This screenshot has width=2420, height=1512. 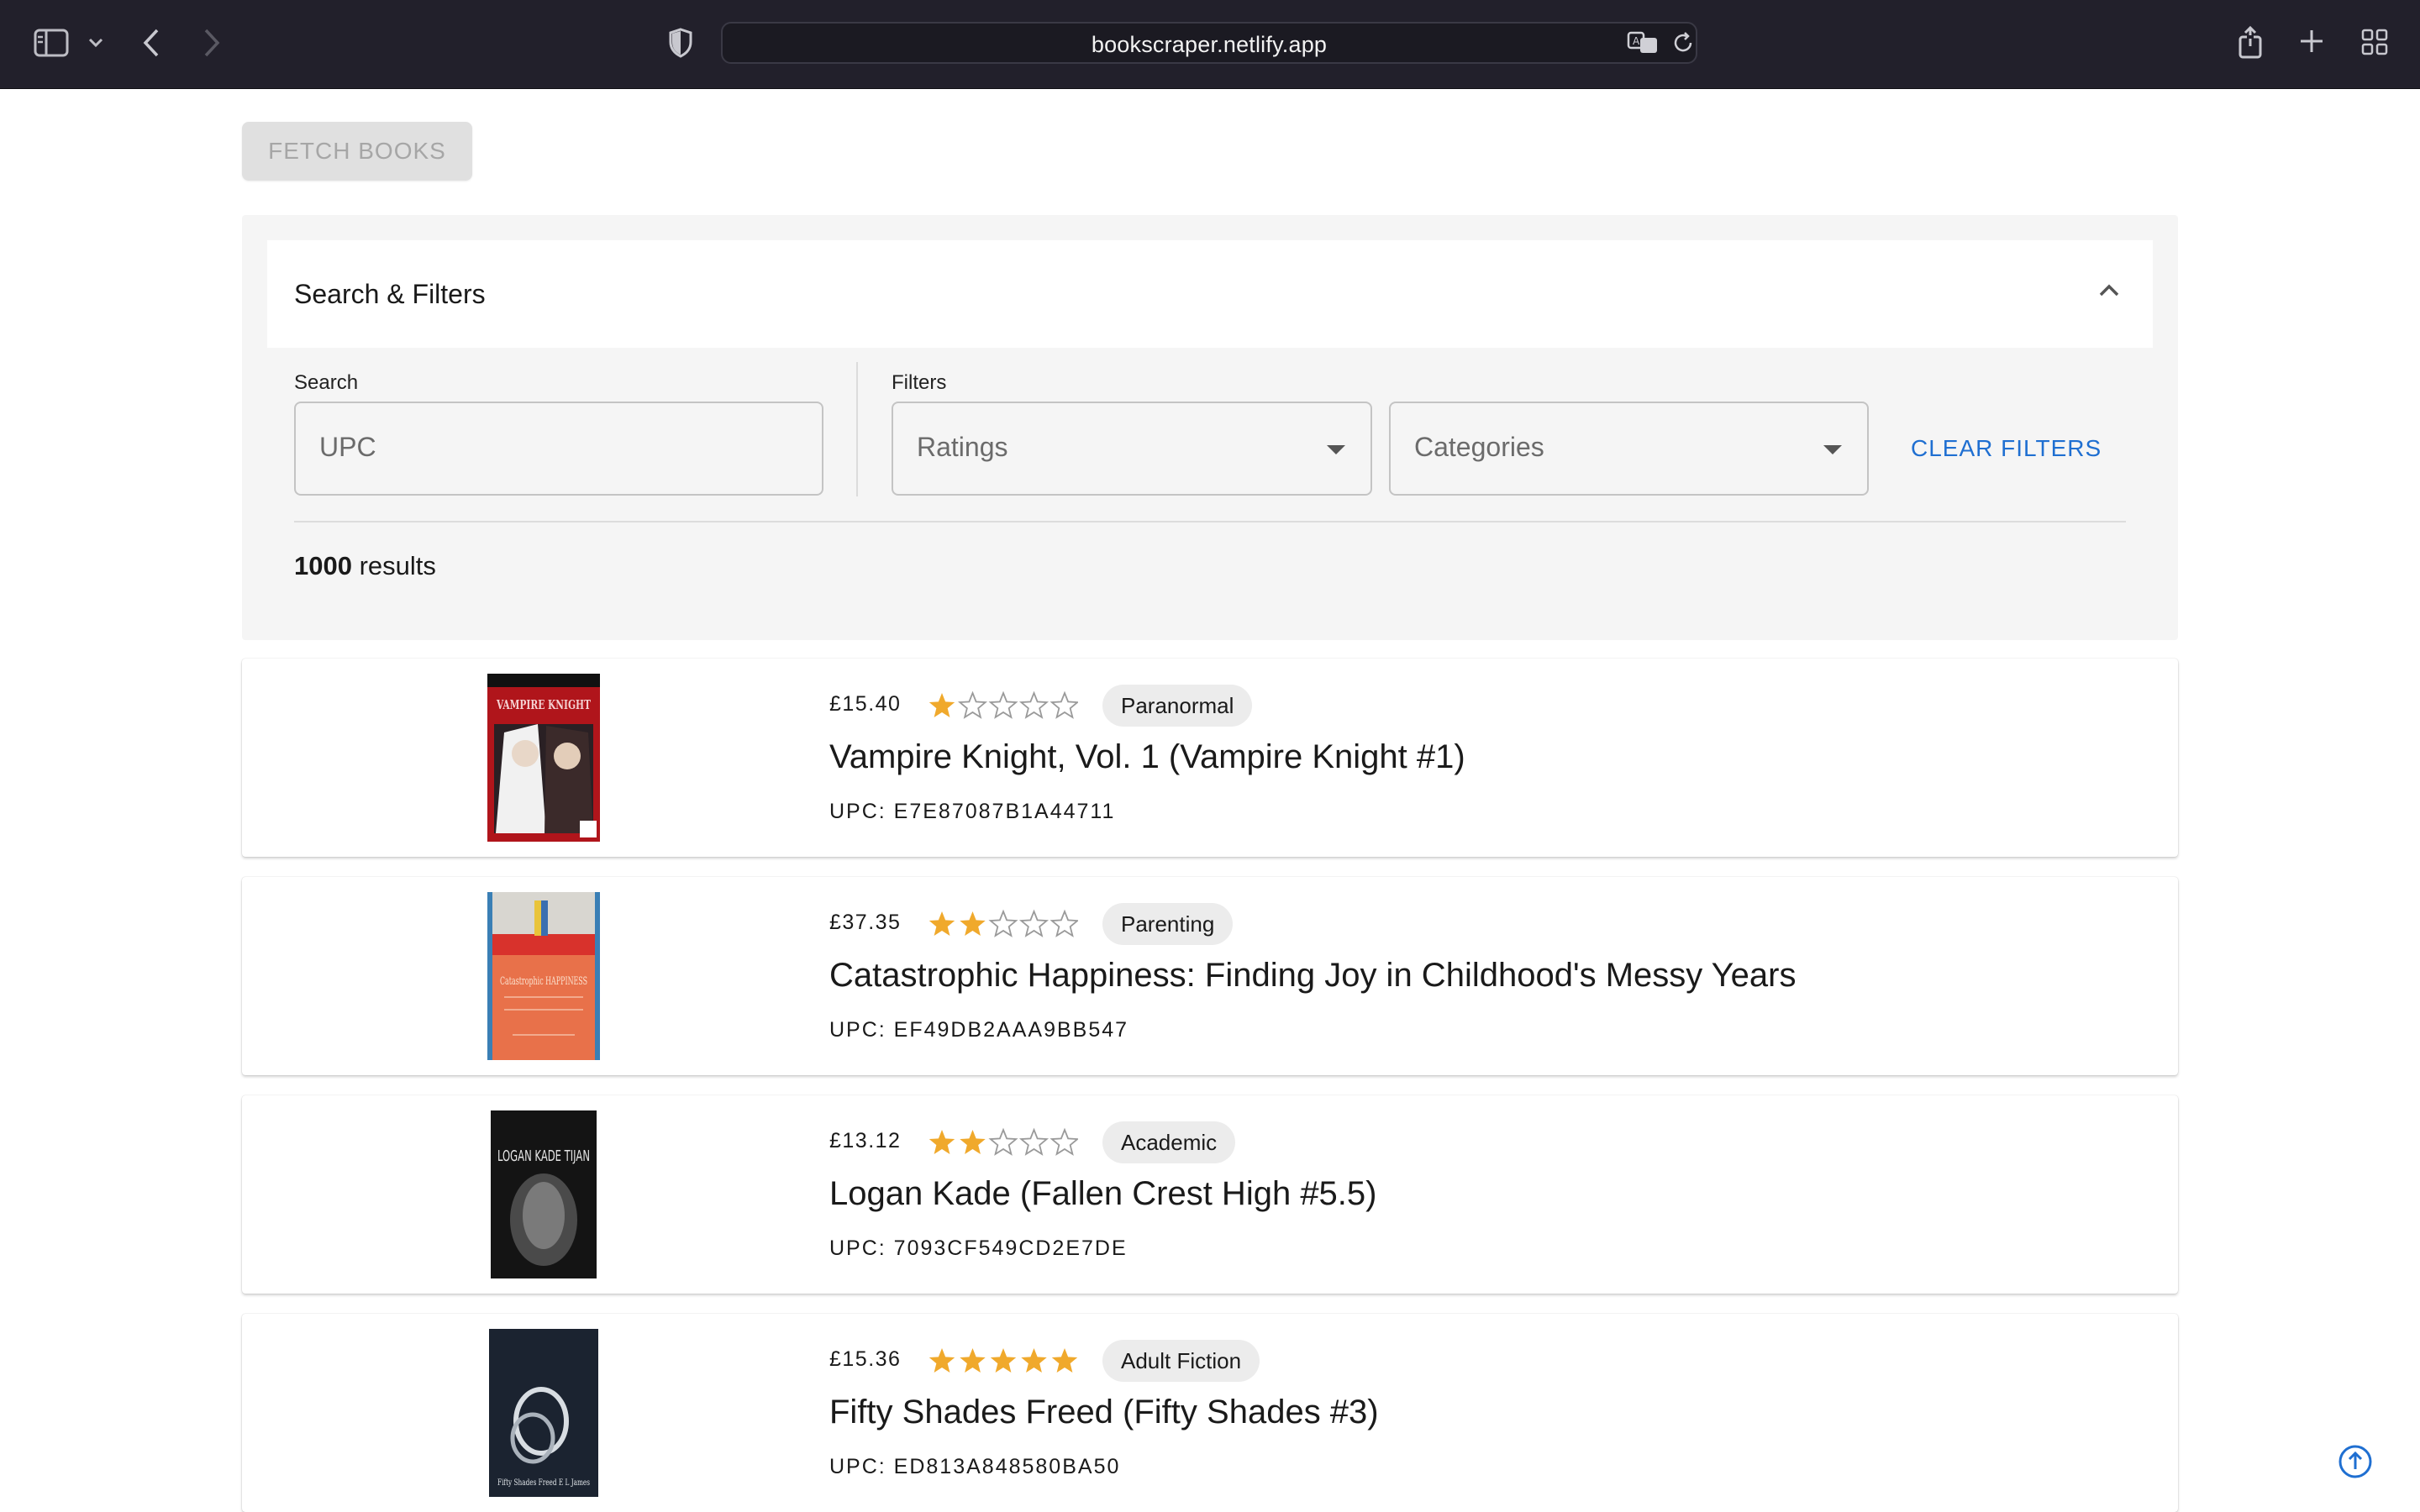 What do you see at coordinates (2355, 1461) in the screenshot?
I see `scroll-to-top-icon` at bounding box center [2355, 1461].